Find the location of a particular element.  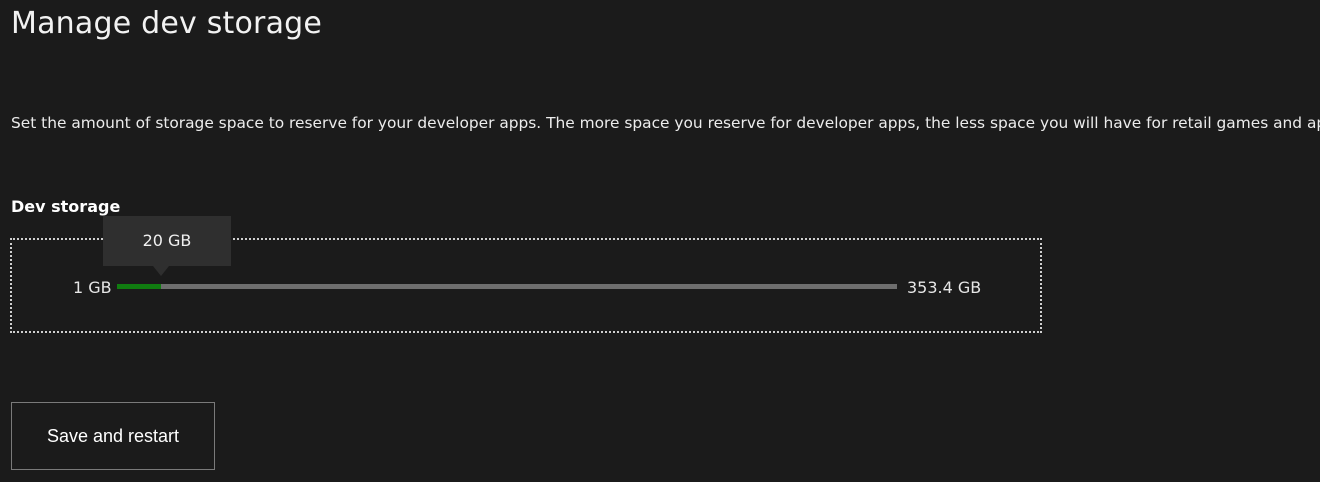

dev-storage-slider-fill is located at coordinates (139, 286).